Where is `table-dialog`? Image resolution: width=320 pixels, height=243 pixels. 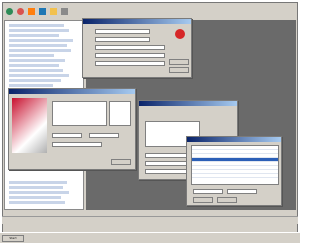
table-dialog is located at coordinates (234, 171).